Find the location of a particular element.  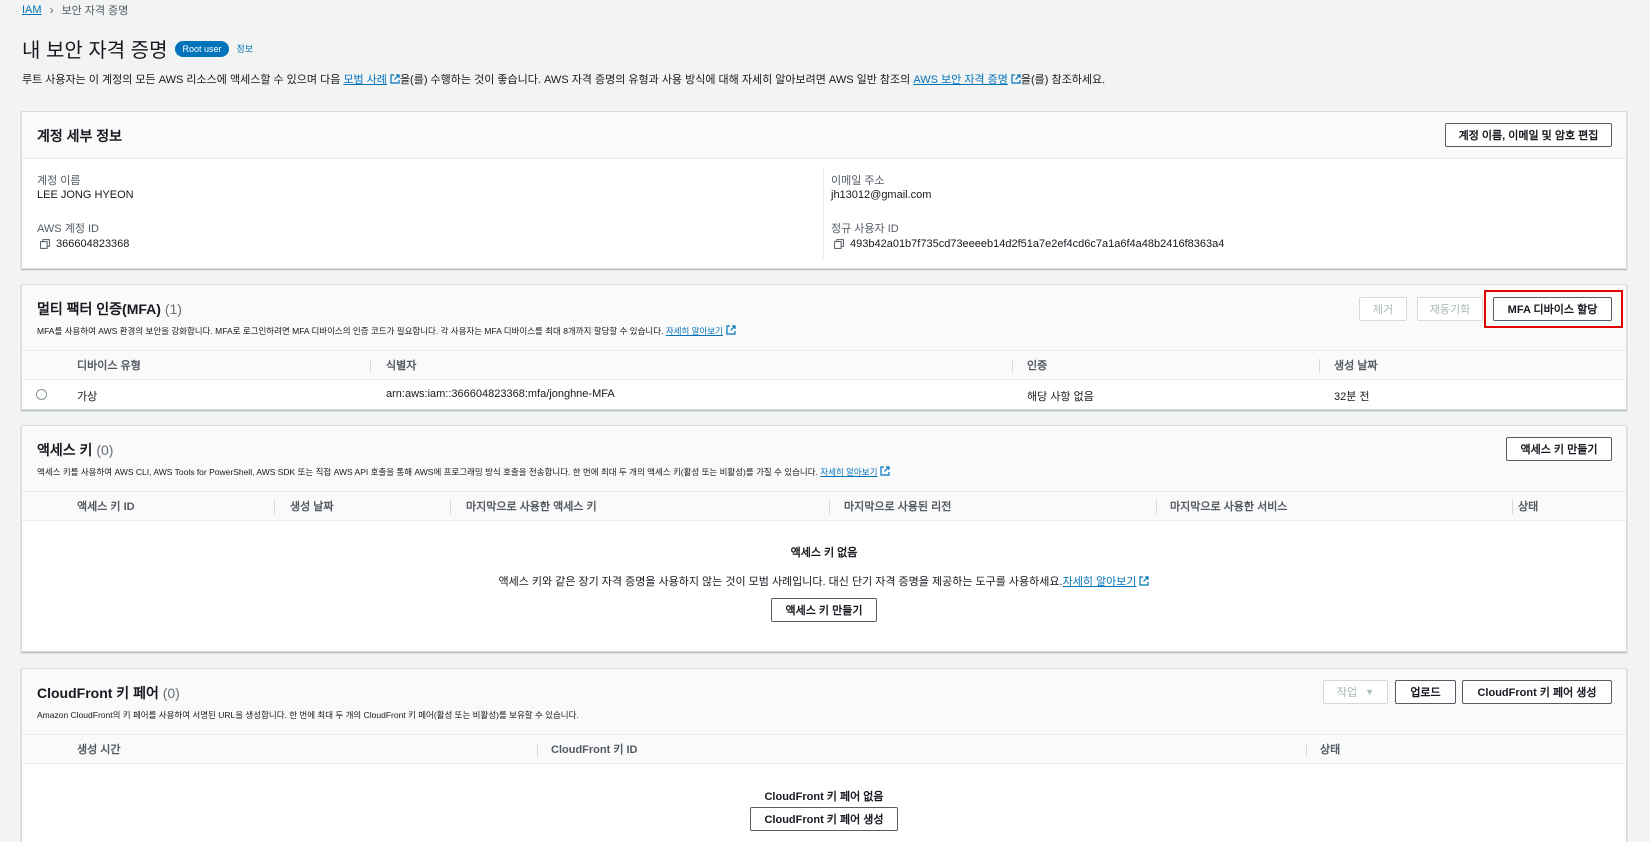

empty-title: CloudFront 키 페어 없음 is located at coordinates (824, 797).